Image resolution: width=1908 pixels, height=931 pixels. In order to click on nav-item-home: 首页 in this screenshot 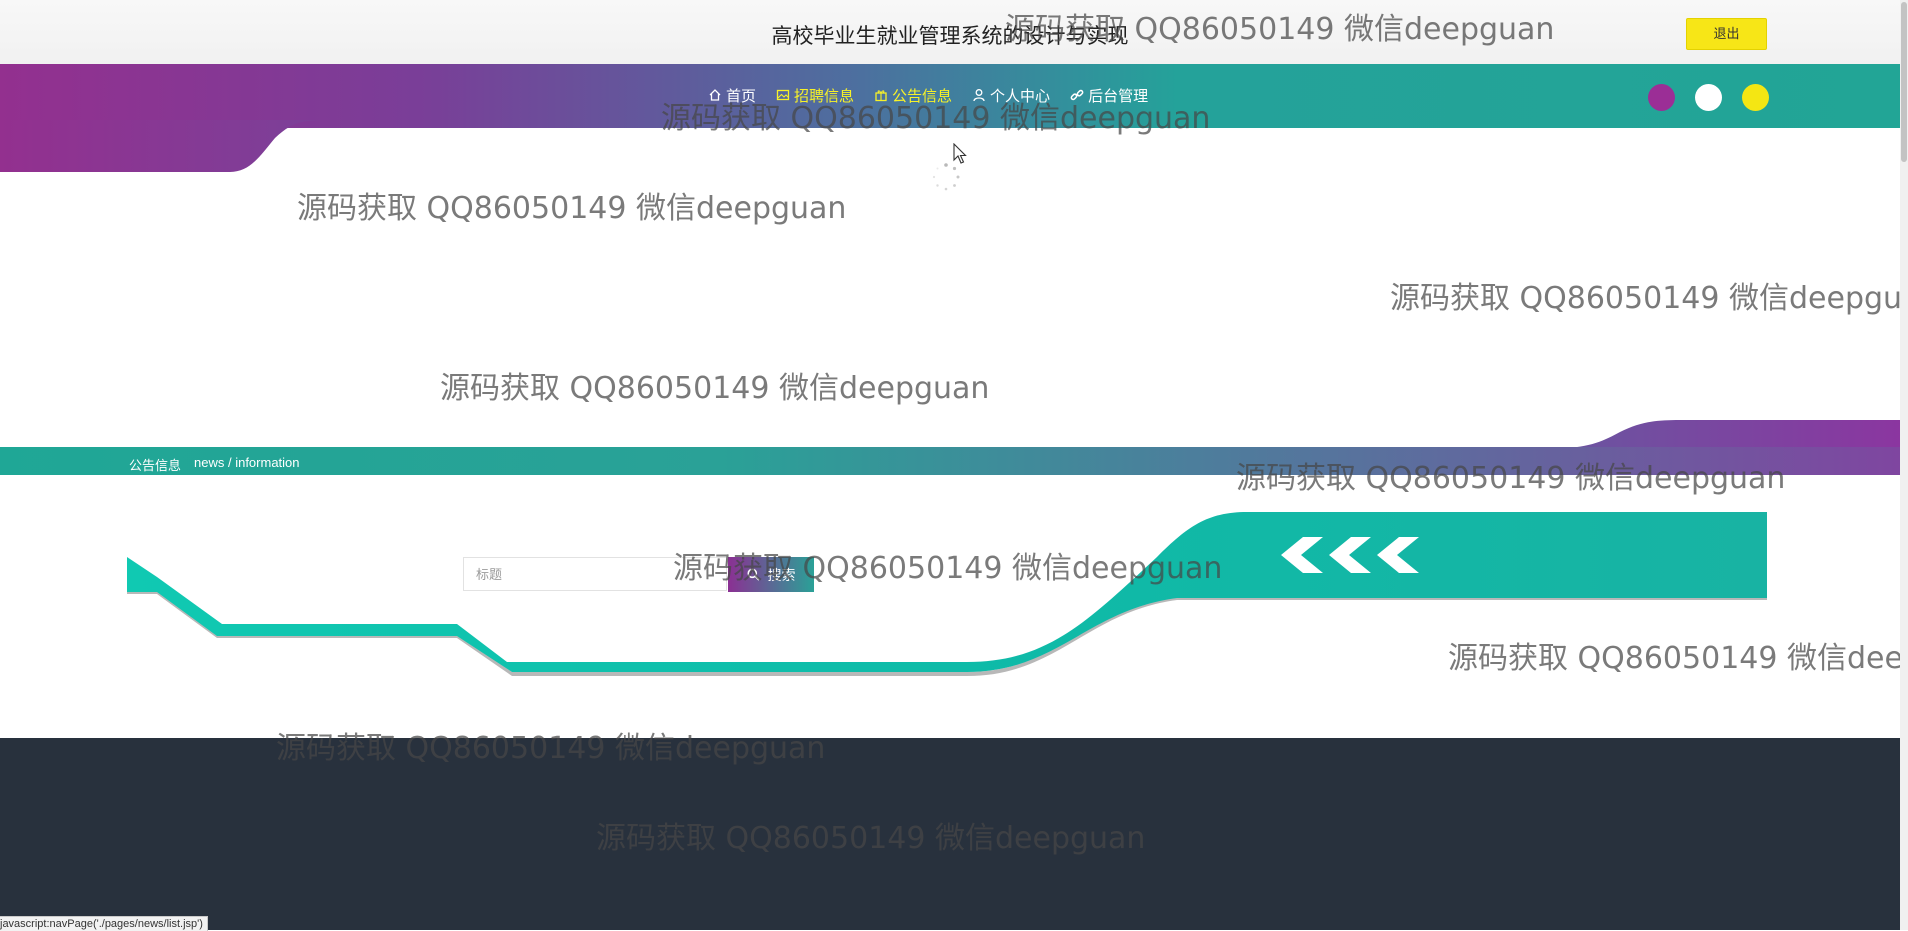, I will do `click(732, 95)`.